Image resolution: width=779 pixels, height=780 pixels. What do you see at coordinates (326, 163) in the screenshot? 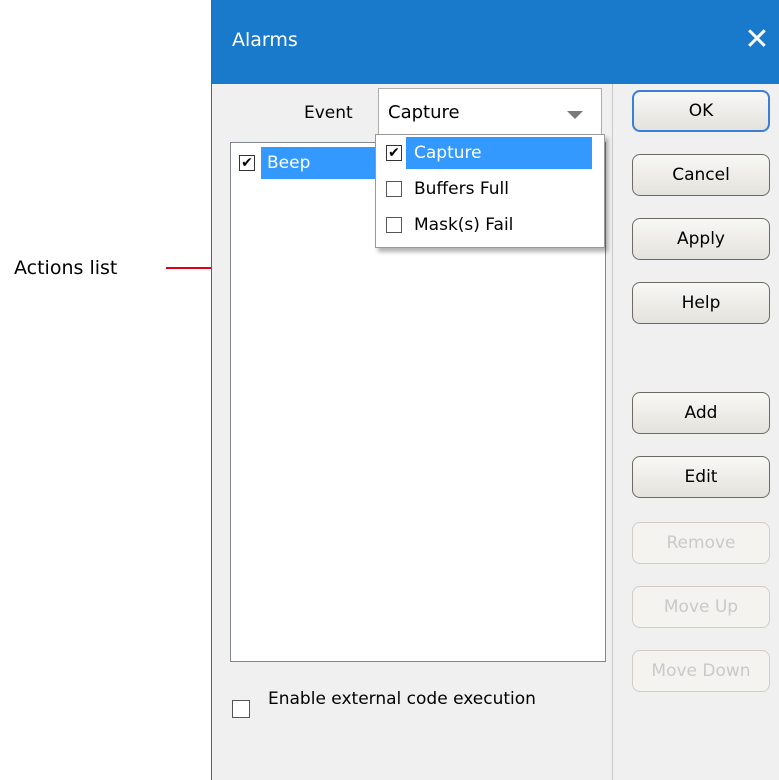
I see `action-label: Beep` at bounding box center [326, 163].